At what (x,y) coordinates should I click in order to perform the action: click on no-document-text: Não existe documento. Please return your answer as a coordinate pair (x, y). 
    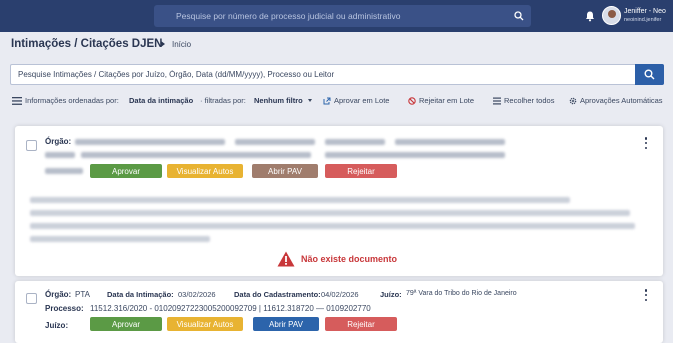
    Looking at the image, I should click on (349, 259).